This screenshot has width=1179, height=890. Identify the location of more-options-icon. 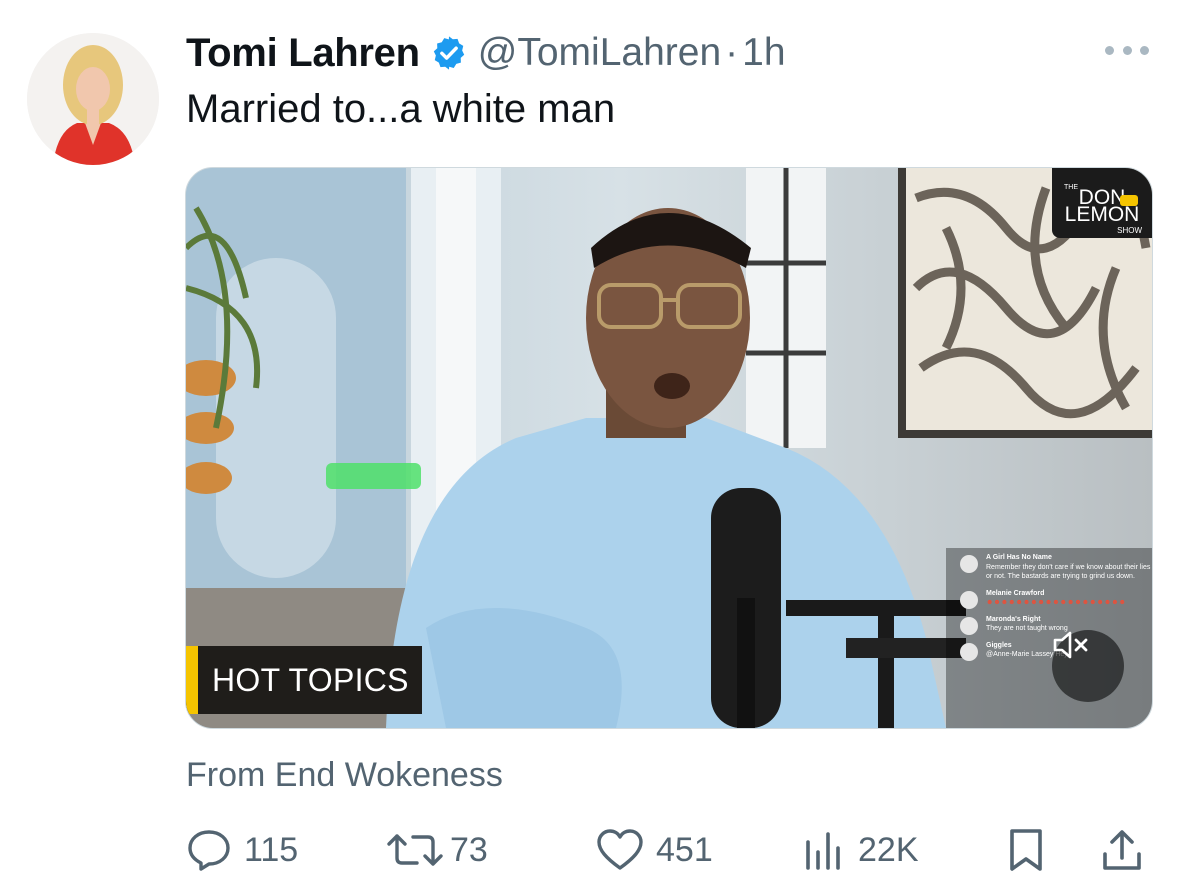
(1127, 50).